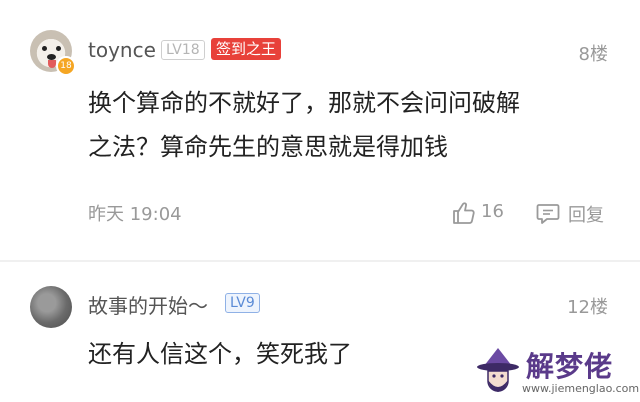 The width and height of the screenshot is (640, 402). I want to click on reply-button: 回复, so click(586, 214).